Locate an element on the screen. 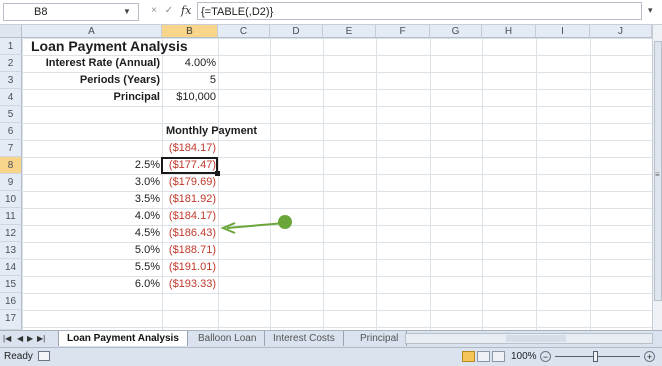 Image resolution: width=662 pixels, height=366 pixels. cancel-entry-icon: × is located at coordinates (154, 11).